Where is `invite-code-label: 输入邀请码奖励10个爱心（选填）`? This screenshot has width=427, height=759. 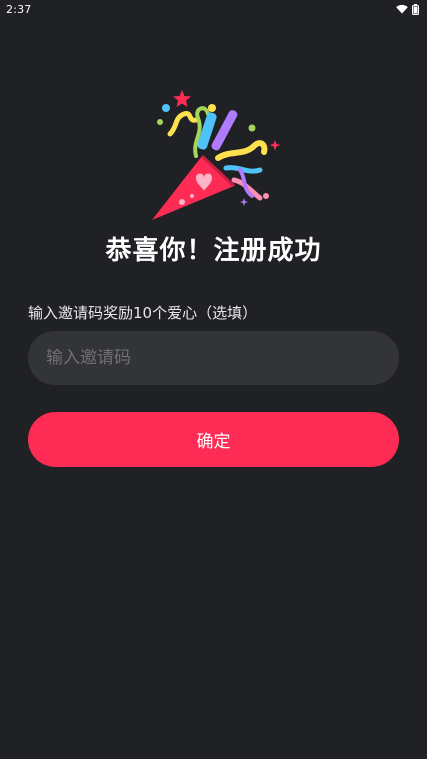 invite-code-label: 输入邀请码奖励10个爱心（选填） is located at coordinates (143, 313).